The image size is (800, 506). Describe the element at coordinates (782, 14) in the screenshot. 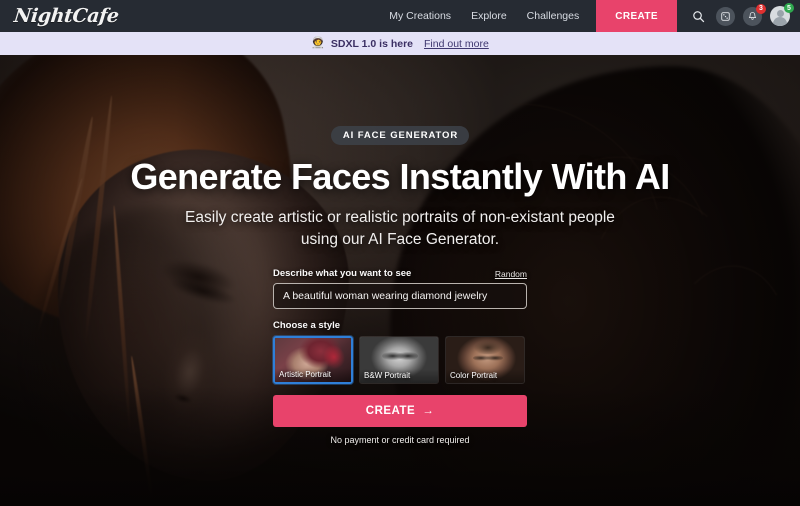

I see `avatar: 5` at that location.